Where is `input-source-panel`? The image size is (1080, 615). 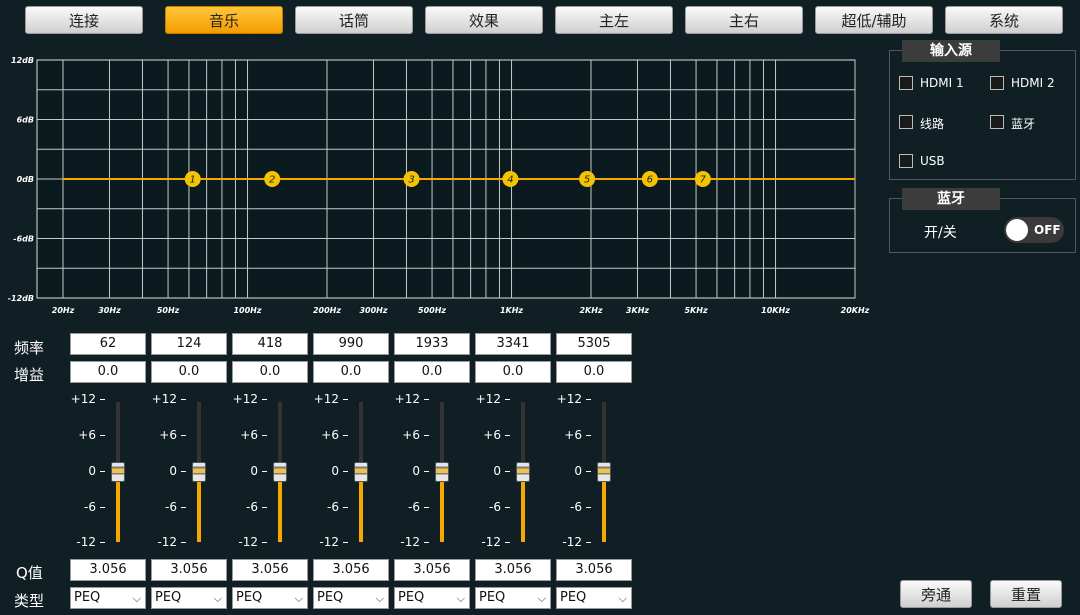
input-source-panel is located at coordinates (982, 115).